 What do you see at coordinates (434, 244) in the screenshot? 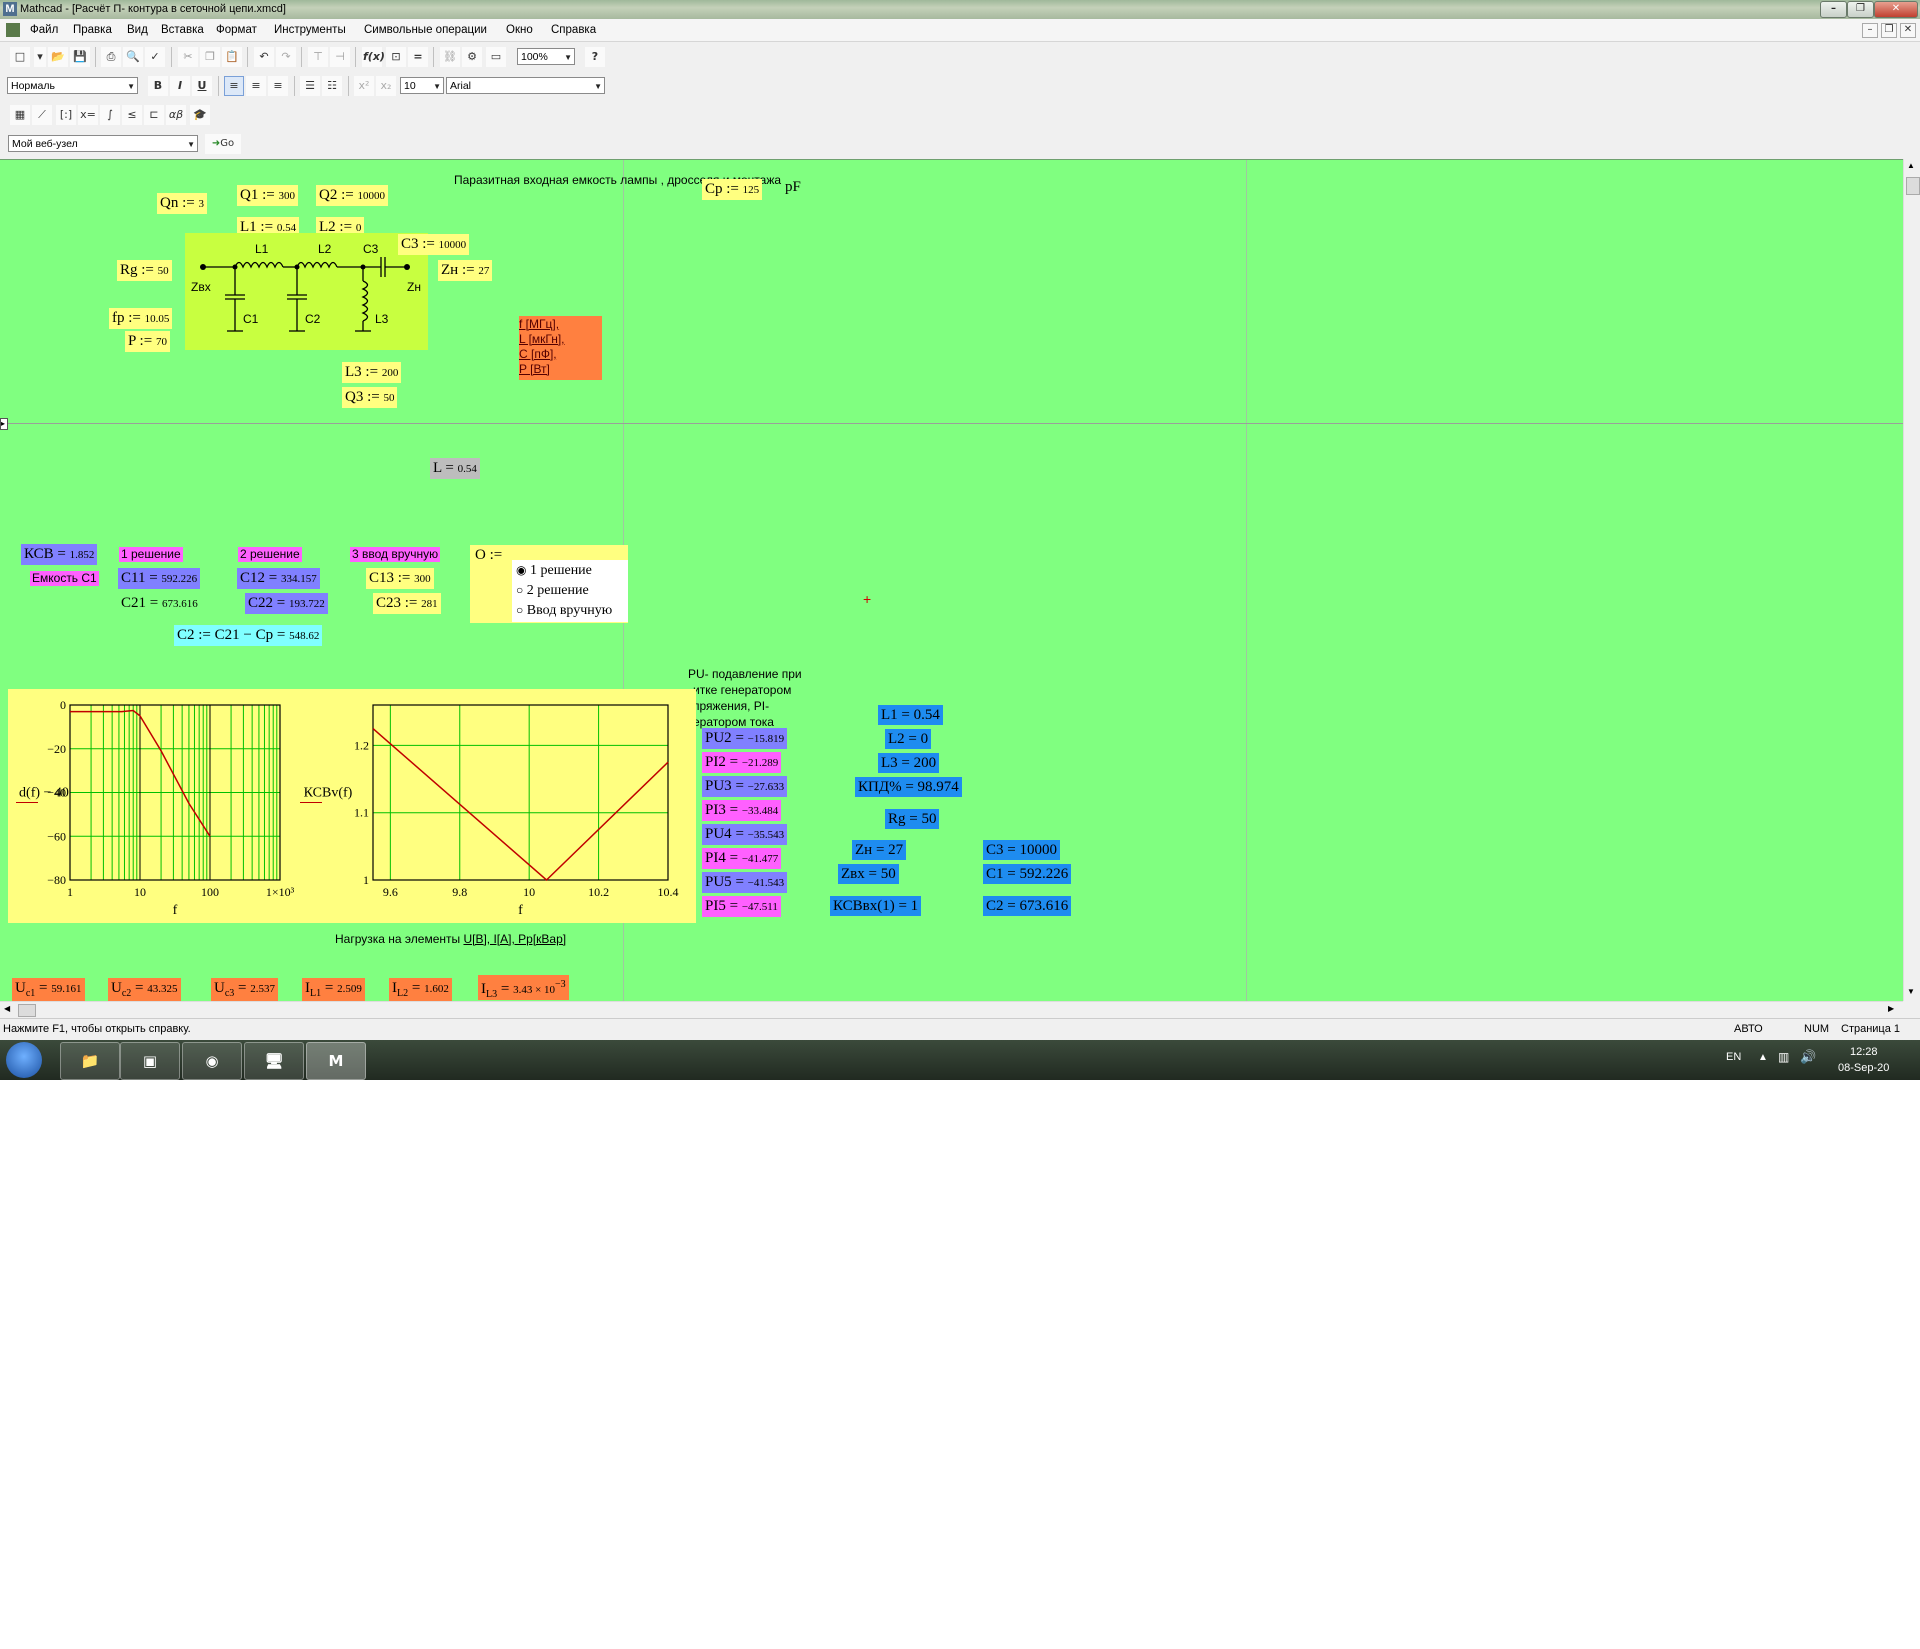
I see `c3-definition: C3 := 10000` at bounding box center [434, 244].